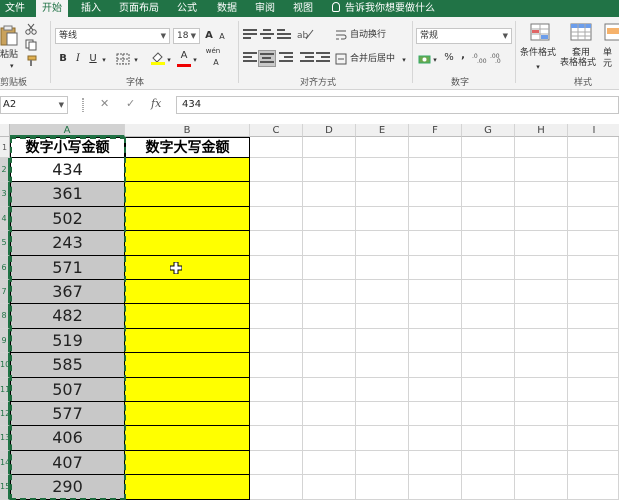  Describe the element at coordinates (329, 292) in the screenshot. I see `cell-d7` at that location.